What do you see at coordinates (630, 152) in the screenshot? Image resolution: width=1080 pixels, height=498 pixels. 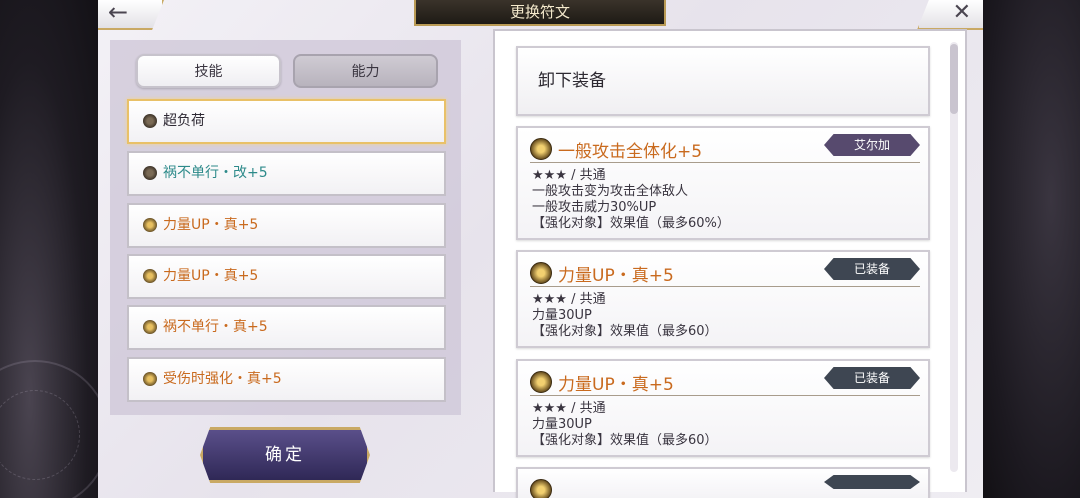 I see `rune-card-name: 一般攻击全体化+5` at bounding box center [630, 152].